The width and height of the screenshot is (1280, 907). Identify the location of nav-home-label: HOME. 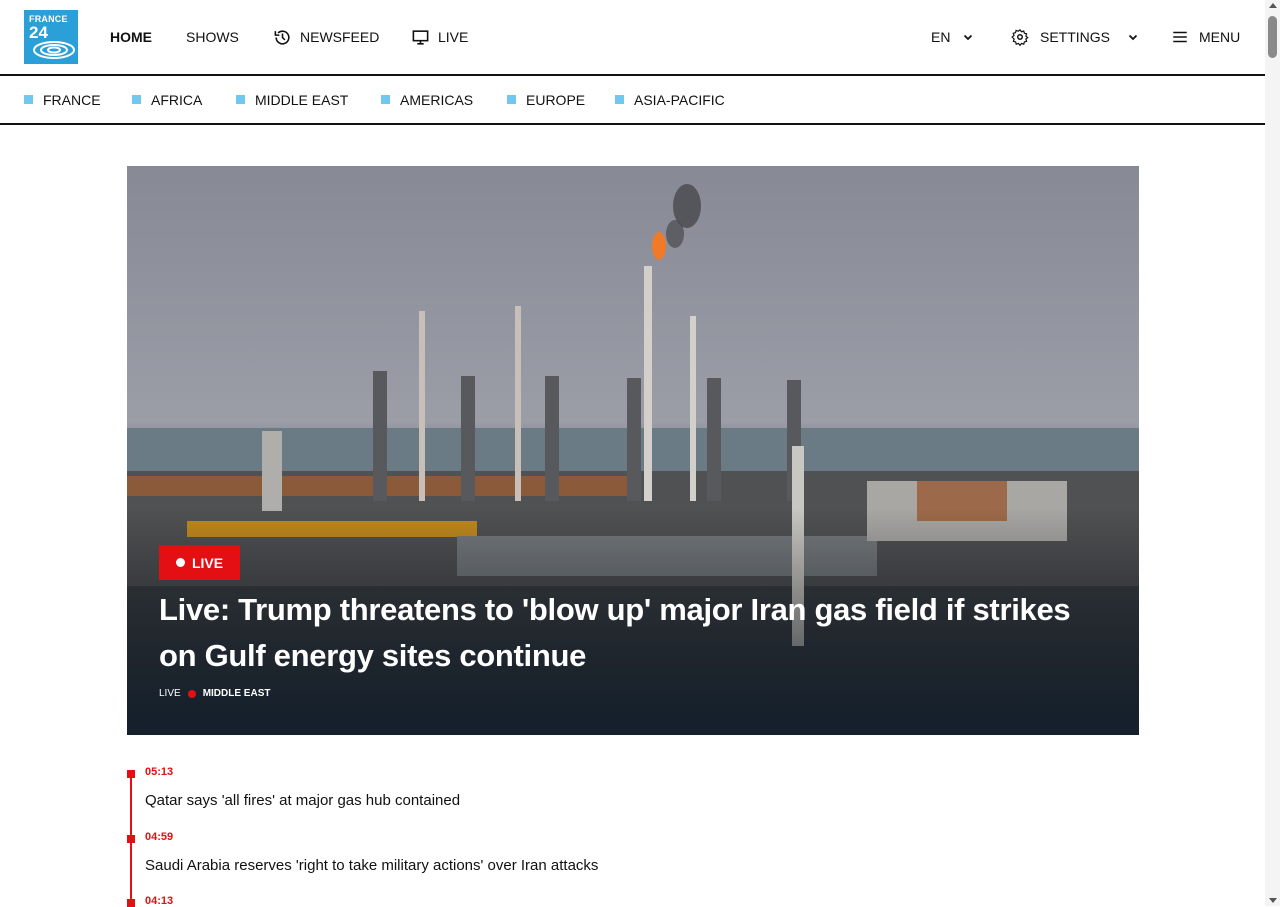
(131, 37).